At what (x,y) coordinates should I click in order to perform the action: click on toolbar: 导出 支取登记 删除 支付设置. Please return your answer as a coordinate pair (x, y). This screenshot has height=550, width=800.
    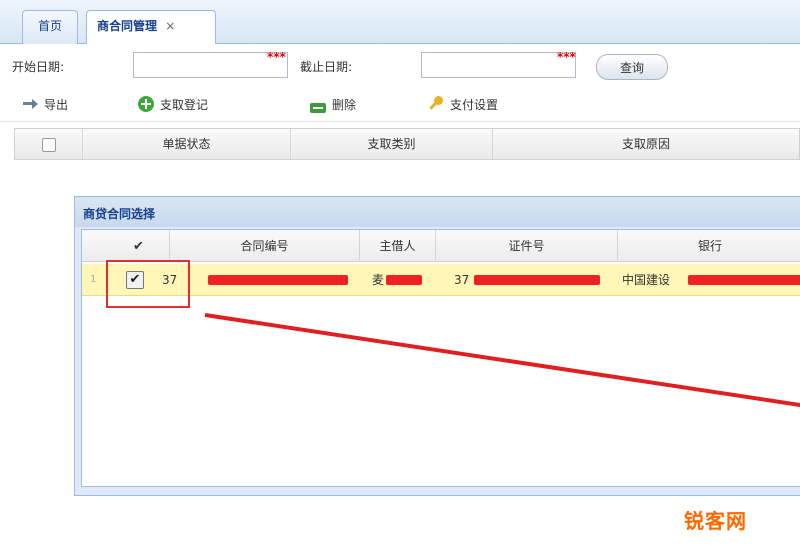
    Looking at the image, I should click on (400, 104).